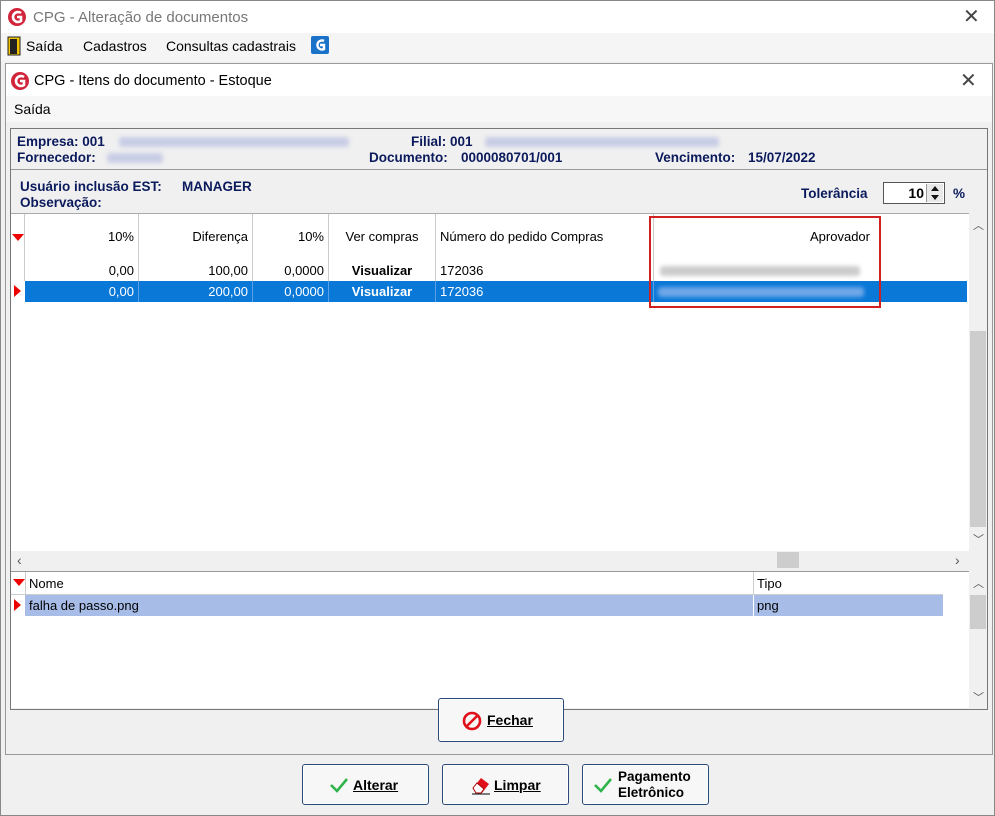 The width and height of the screenshot is (995, 816). I want to click on usuario-label: Usuário inclusão EST:, so click(91, 186).